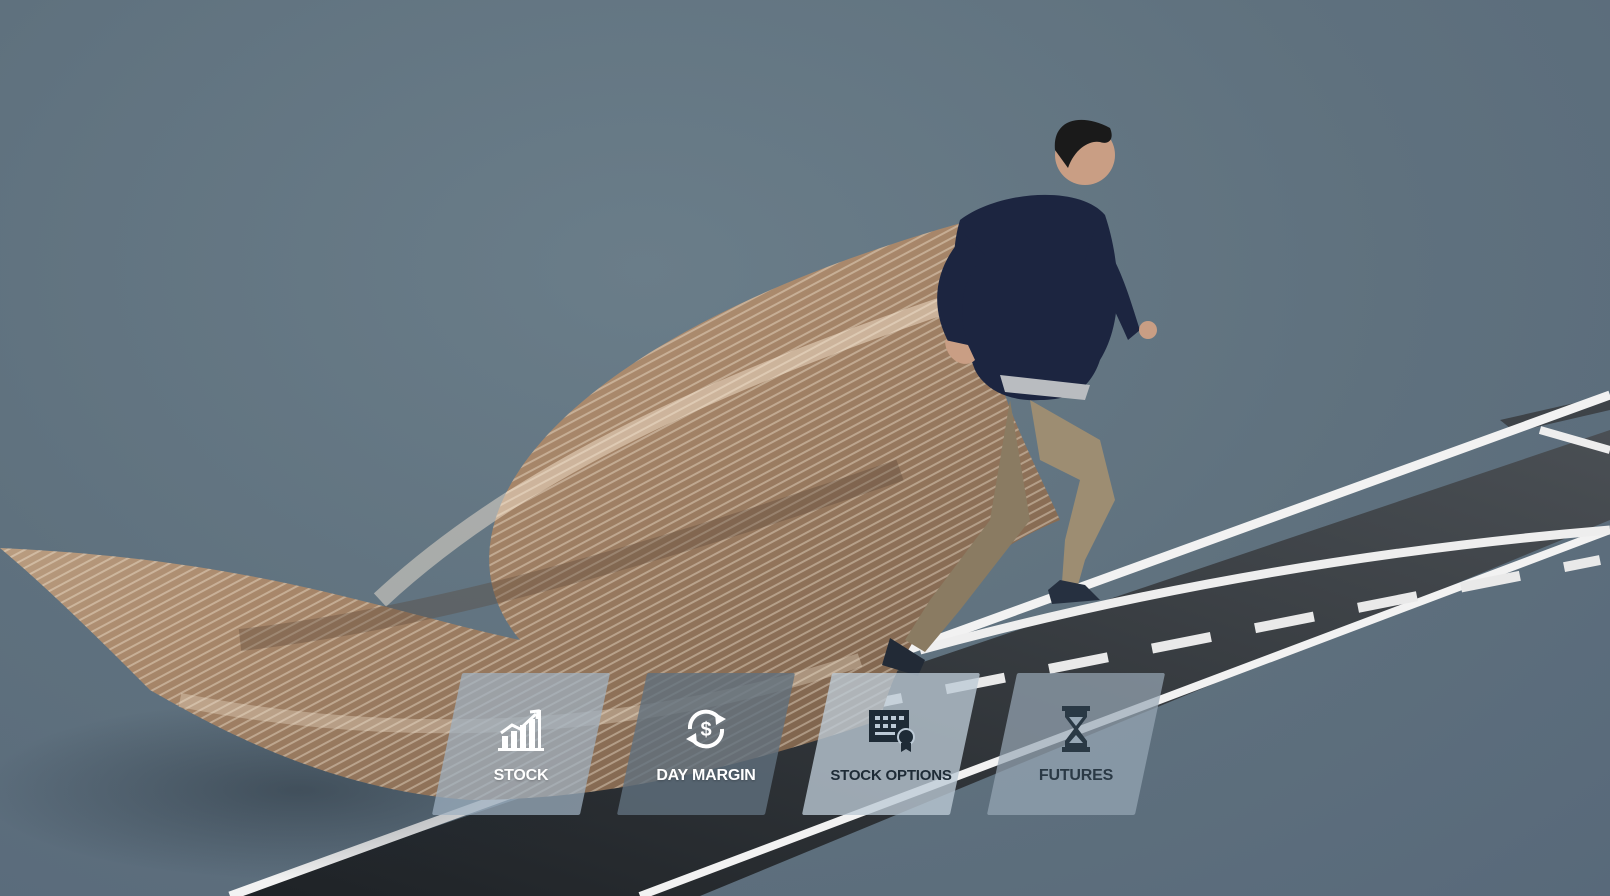 The image size is (1610, 896). I want to click on hourglass-icon, so click(1076, 729).